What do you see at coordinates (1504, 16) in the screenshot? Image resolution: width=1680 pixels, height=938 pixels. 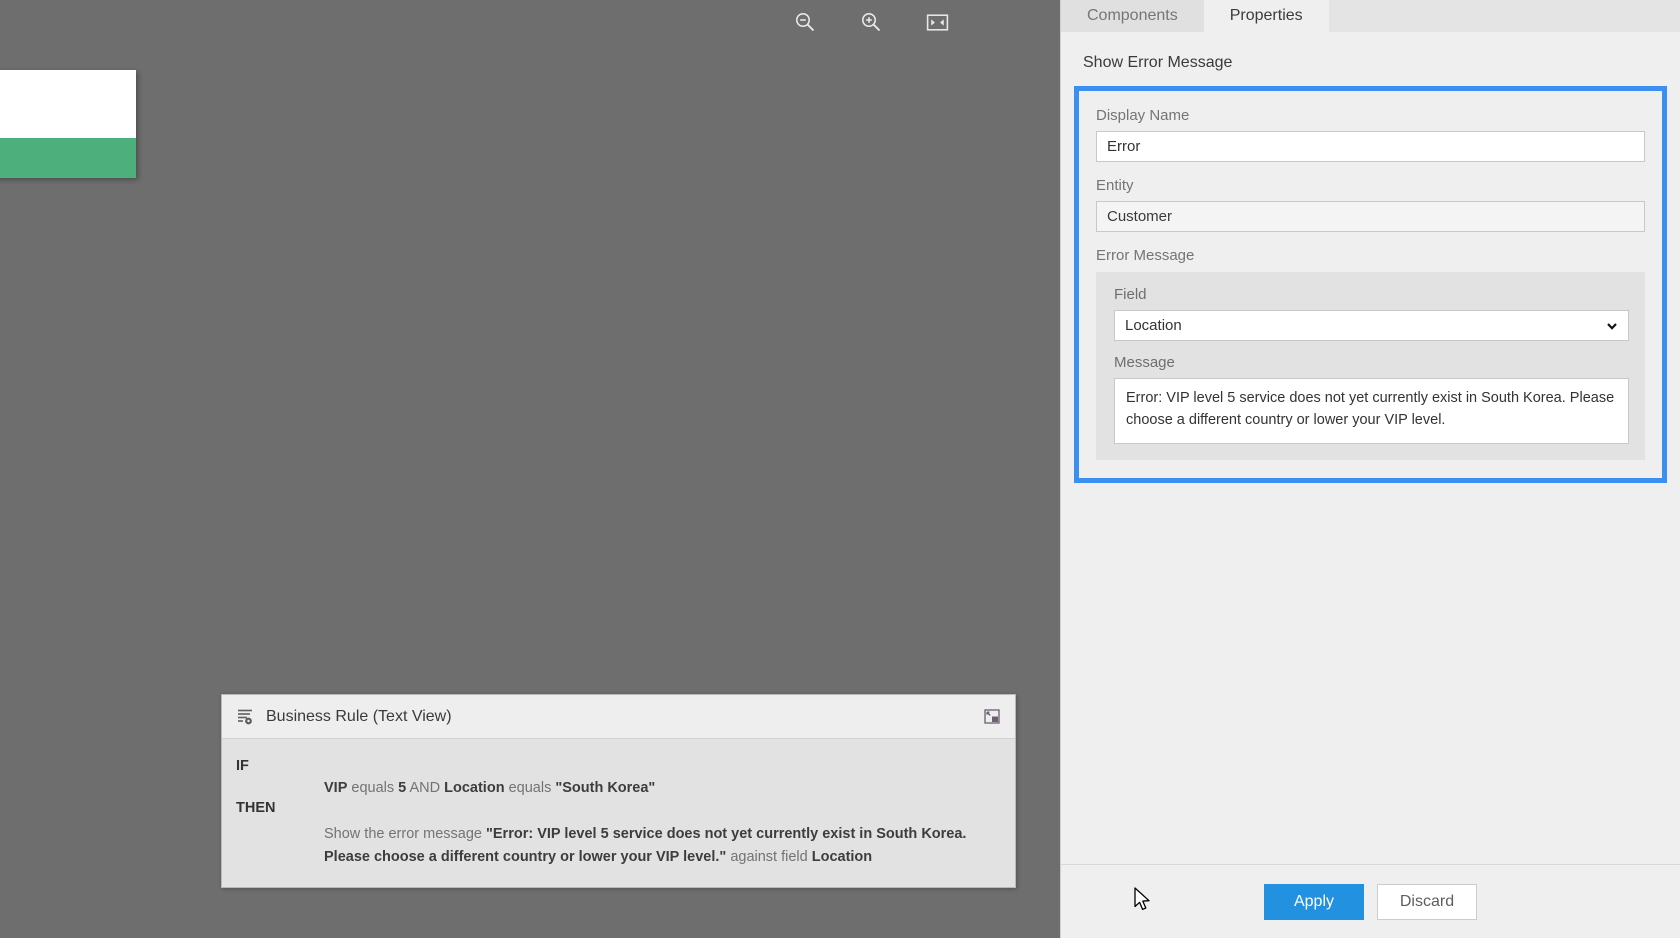 I see `tabstrip-filler` at bounding box center [1504, 16].